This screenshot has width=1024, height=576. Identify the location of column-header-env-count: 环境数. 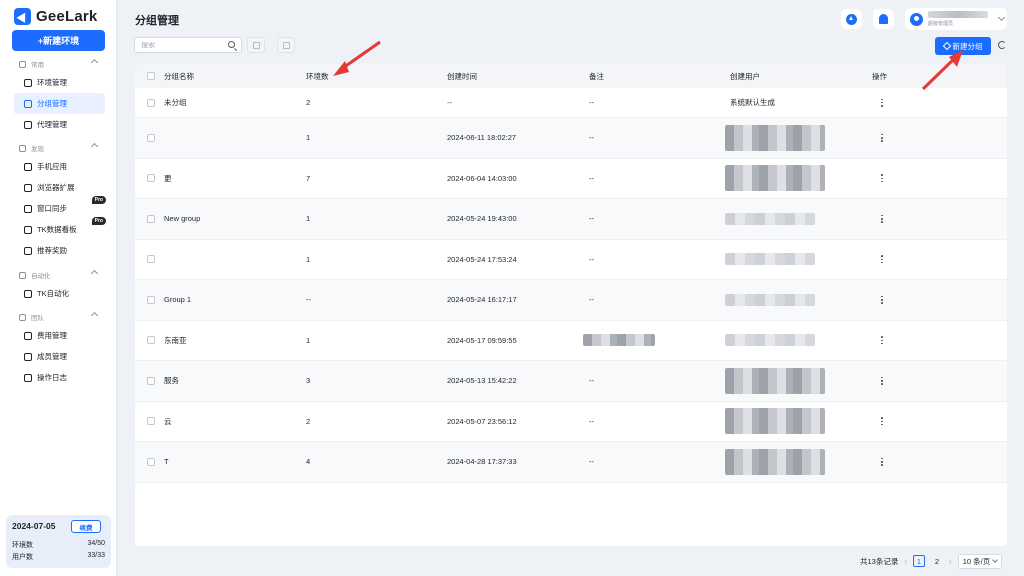
(317, 76).